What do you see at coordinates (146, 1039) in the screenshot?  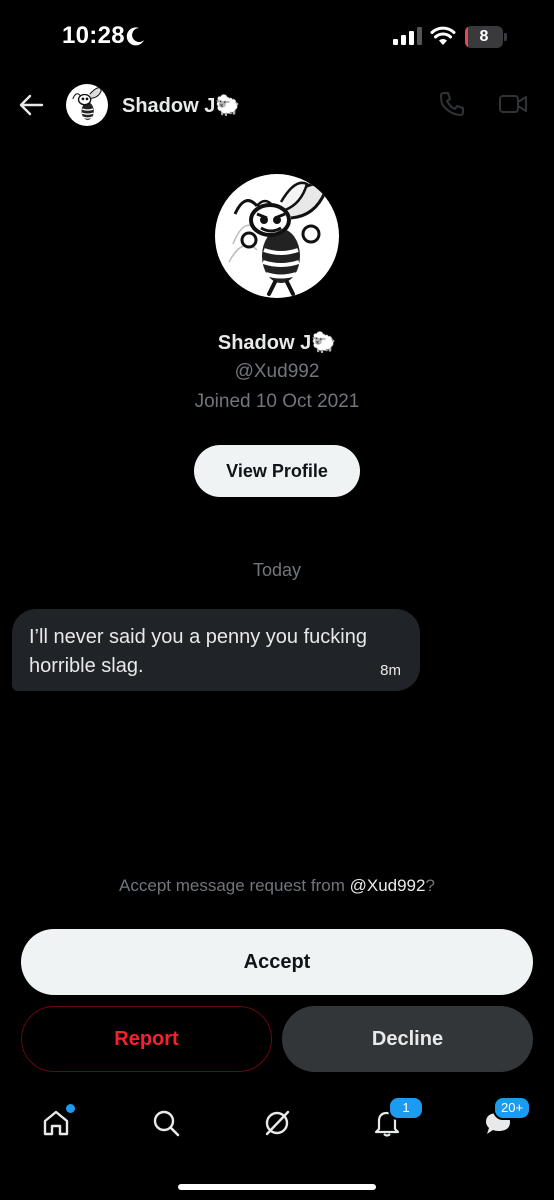 I see `report-button: Report` at bounding box center [146, 1039].